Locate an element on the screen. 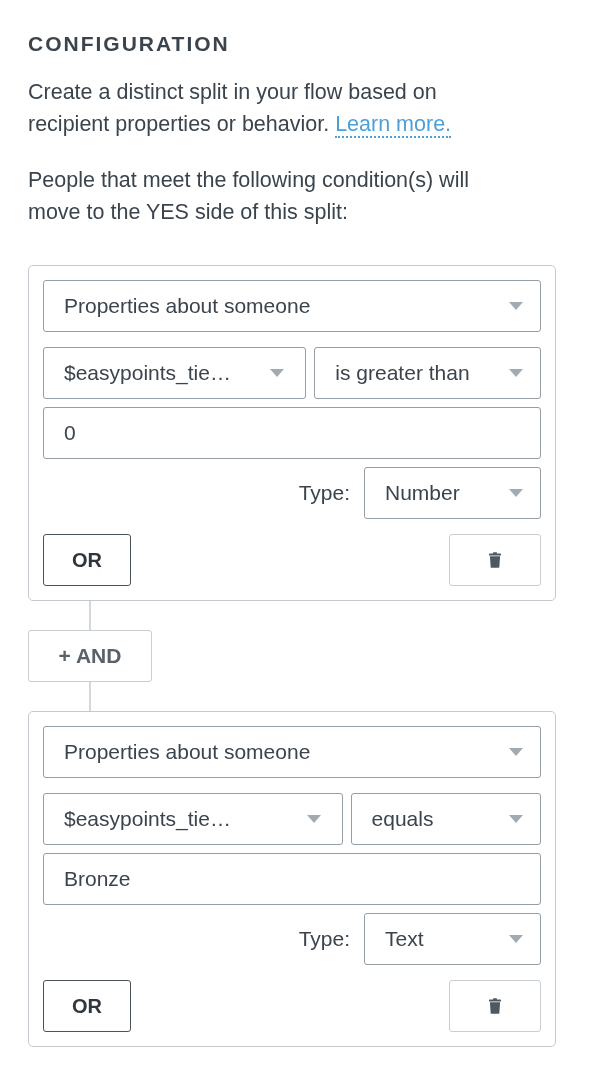 This screenshot has width=602, height=1068. value-field: 0 is located at coordinates (292, 433).